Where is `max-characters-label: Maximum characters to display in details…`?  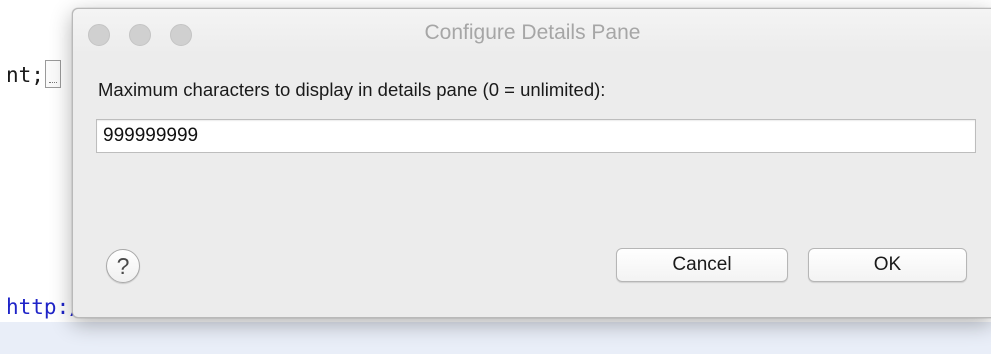
max-characters-label: Maximum characters to display in details… is located at coordinates (352, 89).